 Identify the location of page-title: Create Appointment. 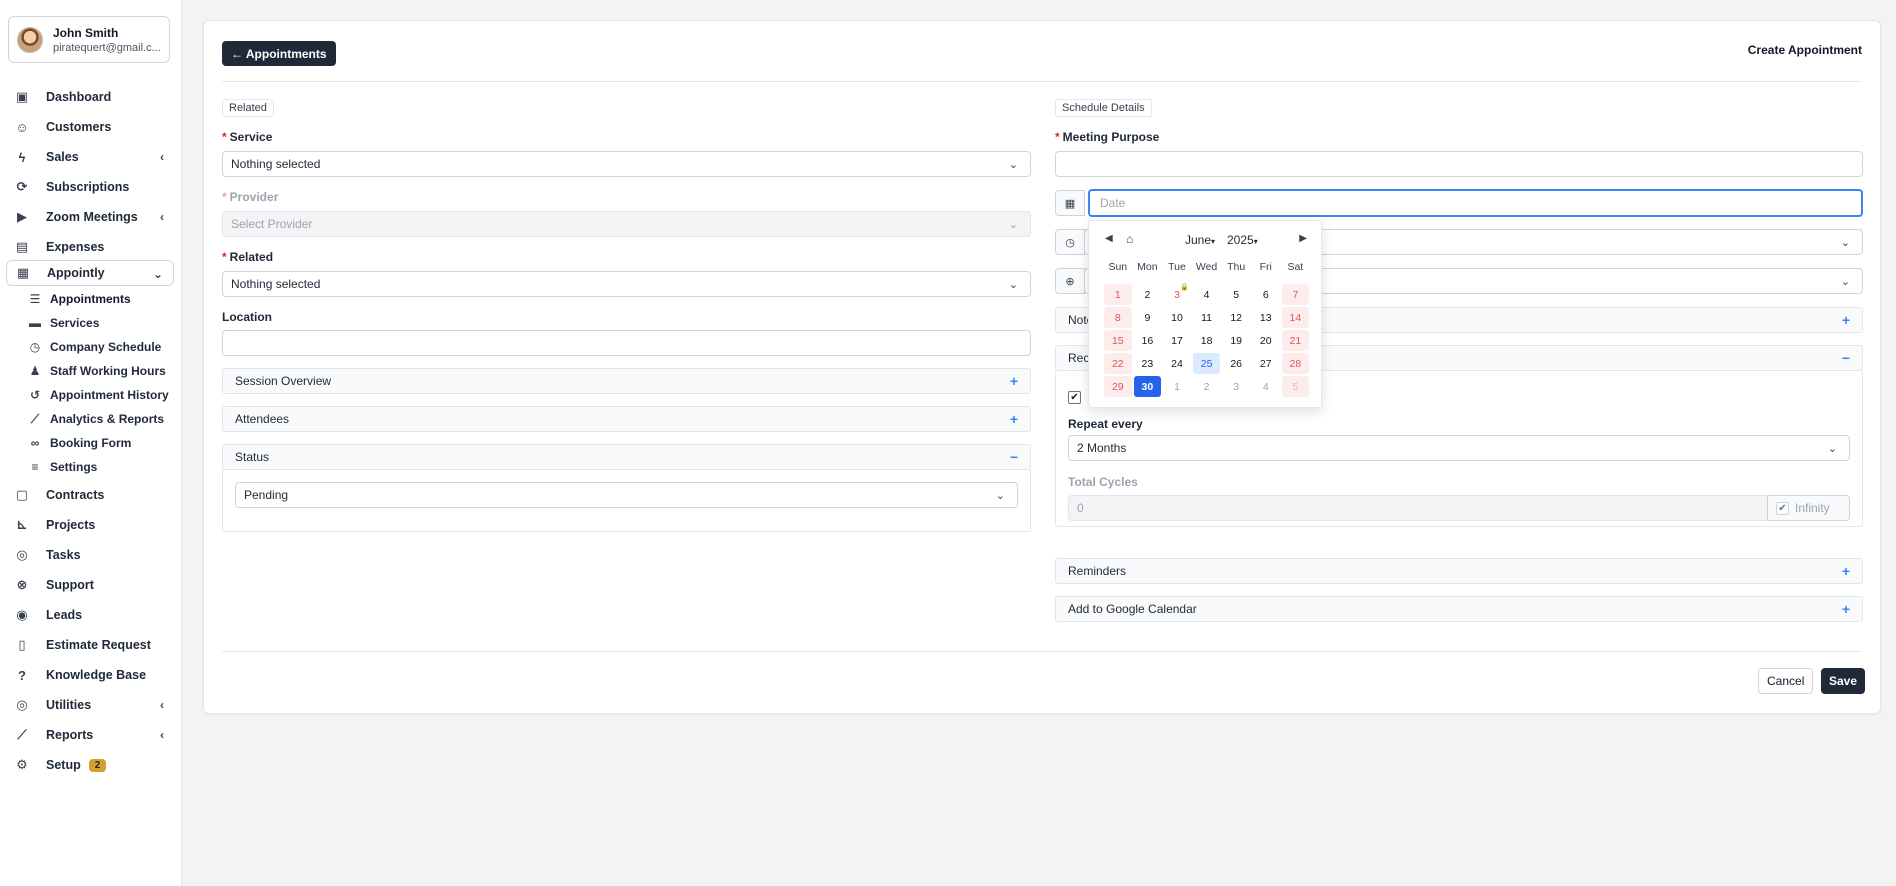
(1804, 50).